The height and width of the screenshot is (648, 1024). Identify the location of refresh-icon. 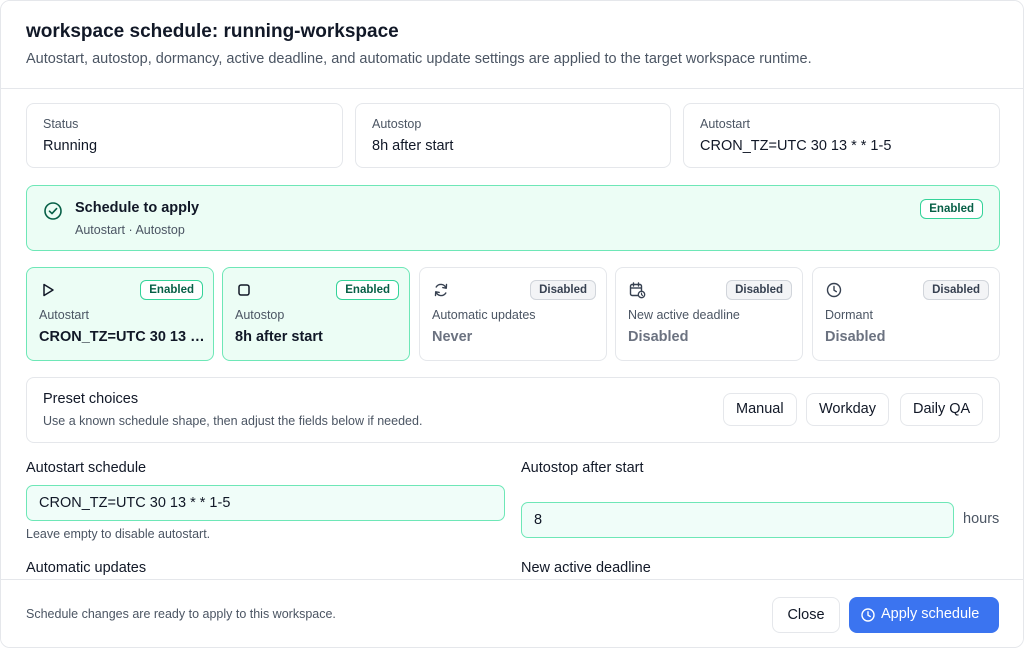
(441, 290).